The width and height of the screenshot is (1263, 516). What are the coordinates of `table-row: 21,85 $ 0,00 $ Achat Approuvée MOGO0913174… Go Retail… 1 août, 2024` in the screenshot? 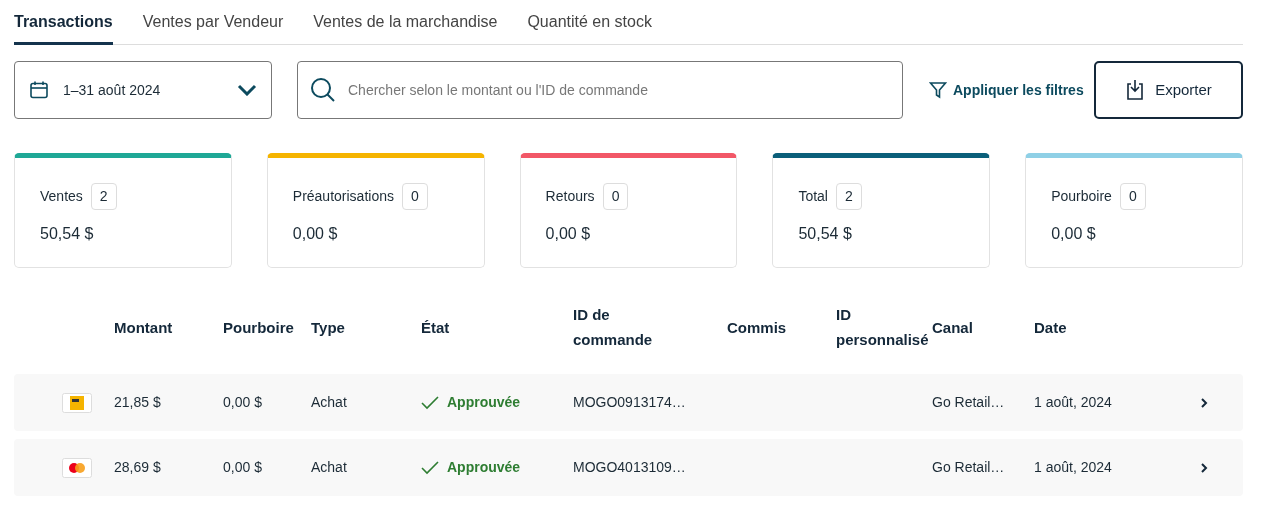 It's located at (628, 402).